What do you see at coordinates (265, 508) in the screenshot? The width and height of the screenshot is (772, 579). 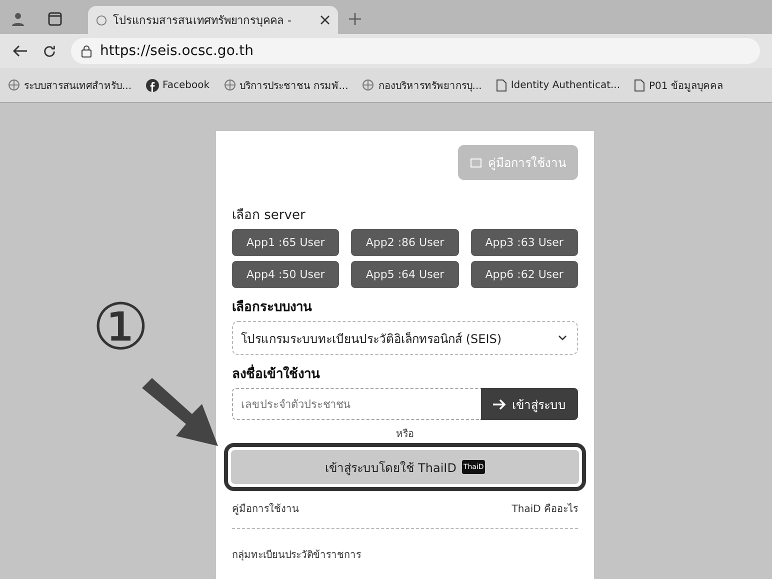 I see `manual-link: คู่มือการใช้งาน` at bounding box center [265, 508].